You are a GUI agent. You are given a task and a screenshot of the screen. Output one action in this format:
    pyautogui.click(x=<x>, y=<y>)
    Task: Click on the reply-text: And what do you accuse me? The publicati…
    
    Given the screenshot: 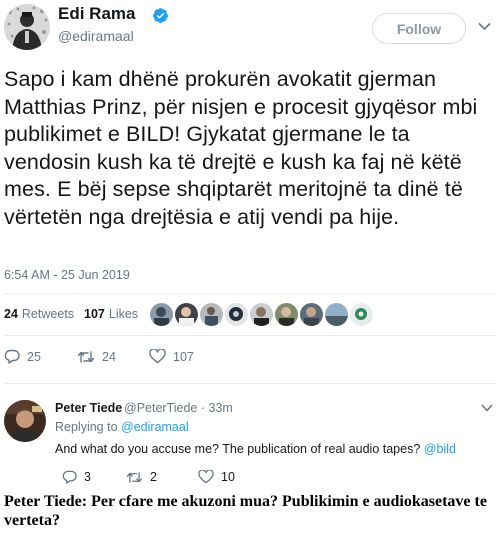 What is the action you would take?
    pyautogui.click(x=255, y=449)
    